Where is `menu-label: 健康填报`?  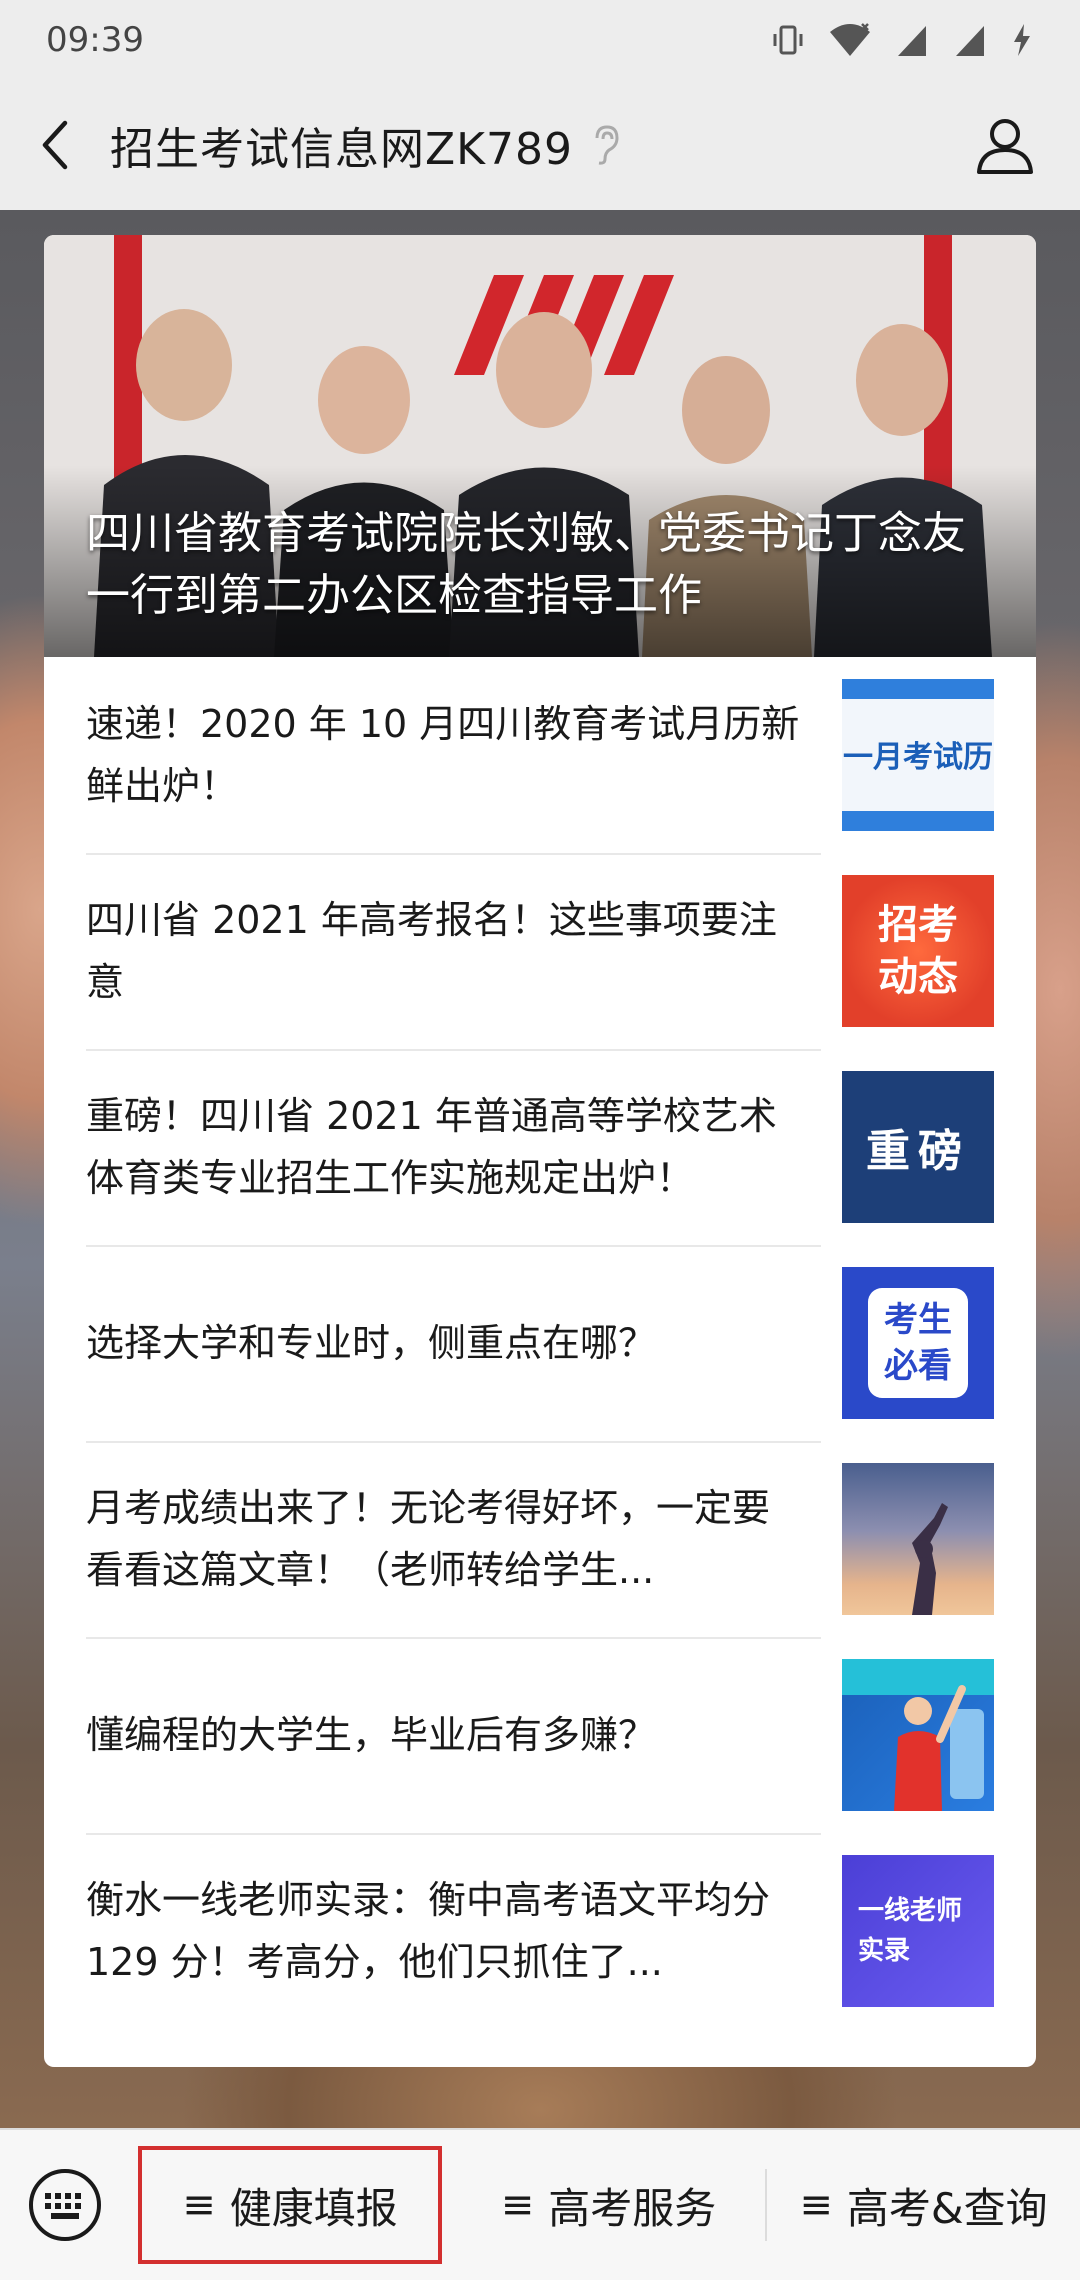
menu-label: 健康填报 is located at coordinates (313, 2208).